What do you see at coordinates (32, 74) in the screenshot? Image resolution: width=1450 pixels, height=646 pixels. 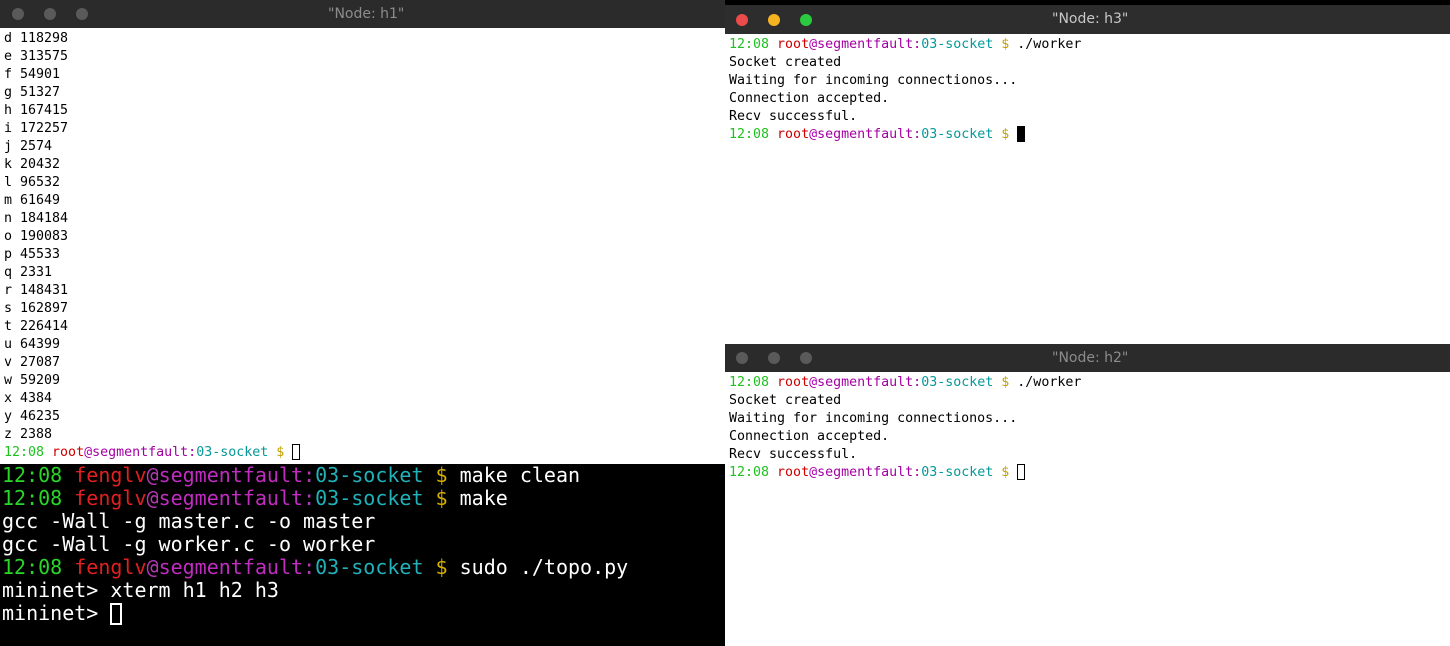 I see `count-line: f 54901` at bounding box center [32, 74].